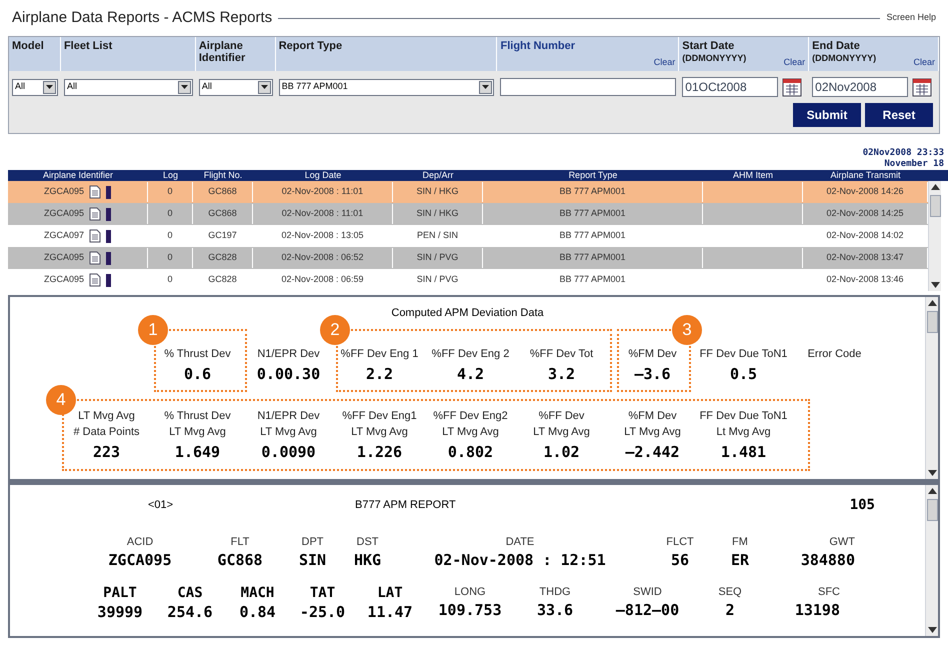 Image resolution: width=948 pixels, height=649 pixels. What do you see at coordinates (312, 560) in the screenshot?
I see `field-value: SIN` at bounding box center [312, 560].